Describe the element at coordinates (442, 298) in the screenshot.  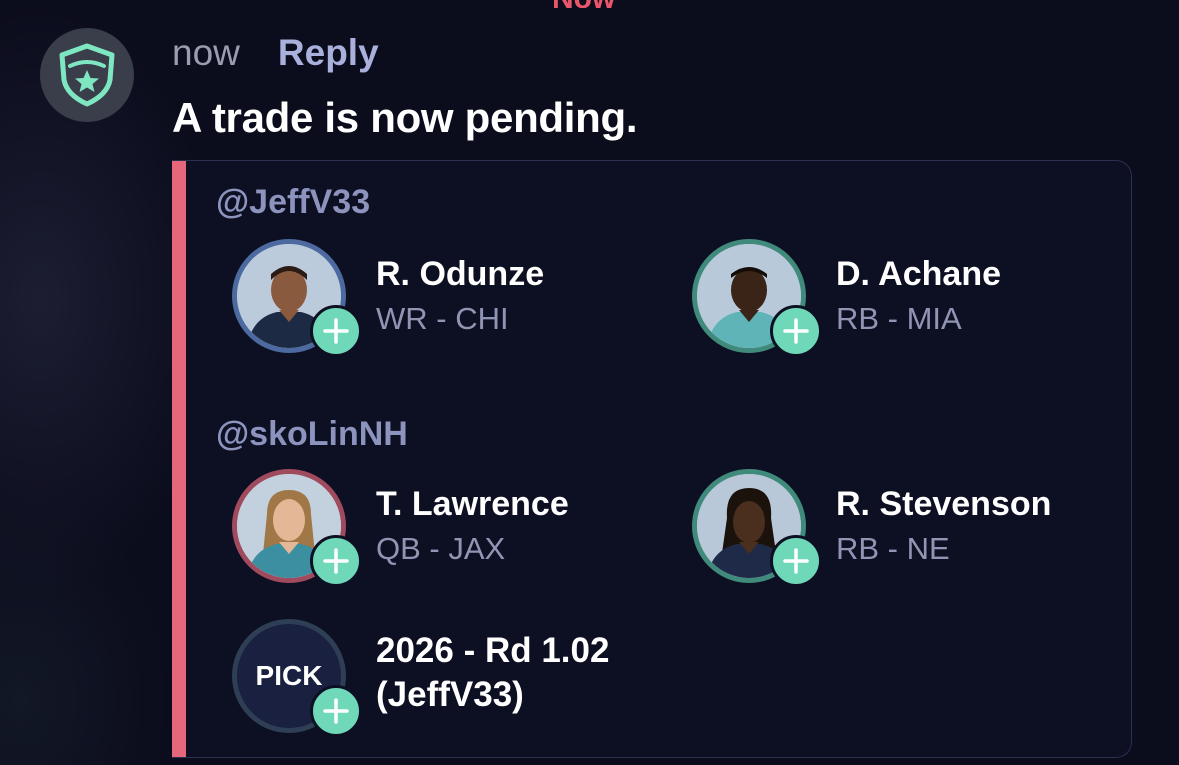
I see `player-card-odunze: R. Odunze WR - CHI` at that location.